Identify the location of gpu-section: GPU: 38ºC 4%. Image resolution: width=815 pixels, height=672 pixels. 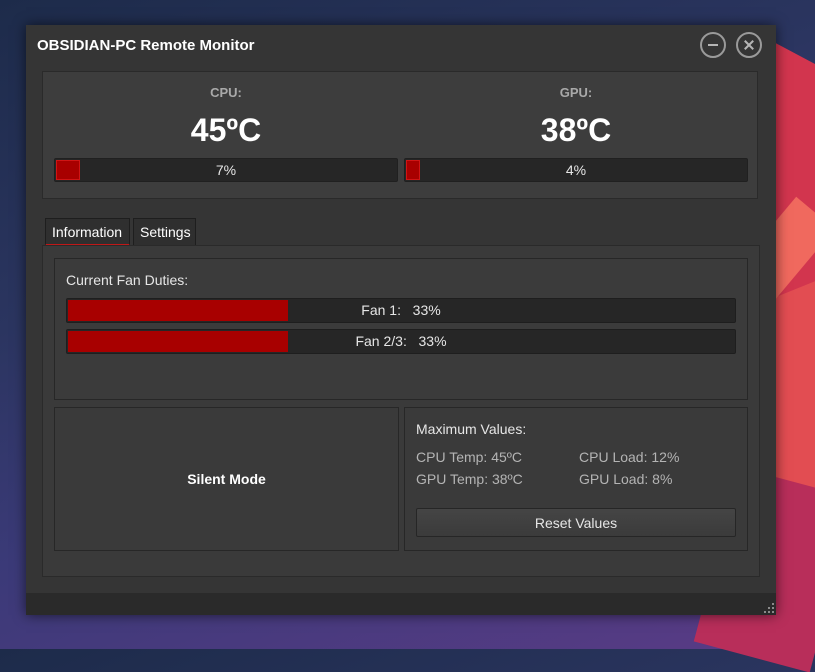
(576, 135).